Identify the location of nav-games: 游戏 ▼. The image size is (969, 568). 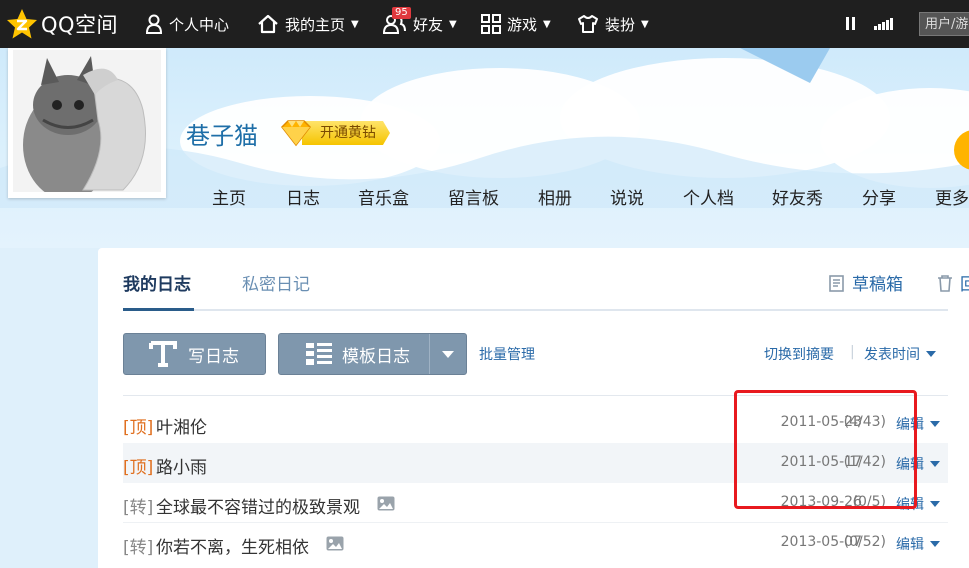
(516, 24).